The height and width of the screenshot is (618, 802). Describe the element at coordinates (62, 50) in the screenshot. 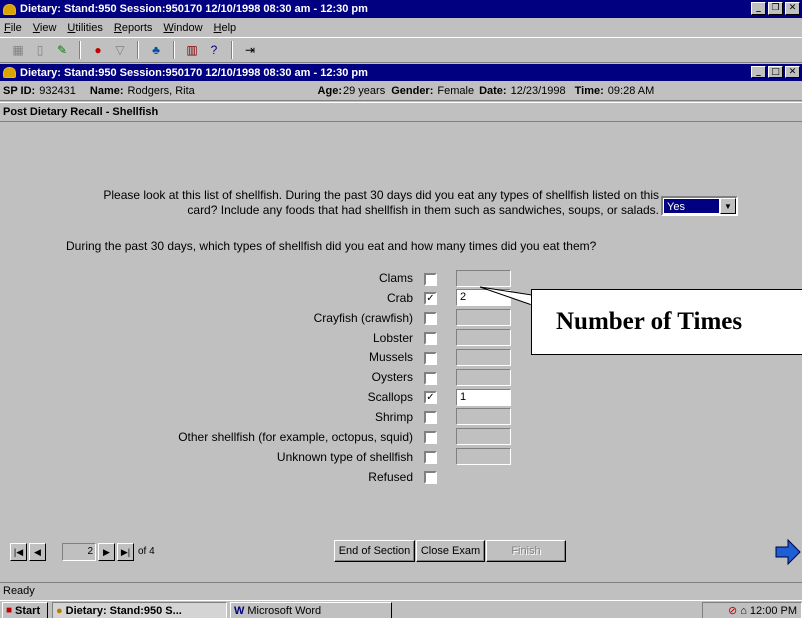

I see `paint-icon: ✎` at that location.